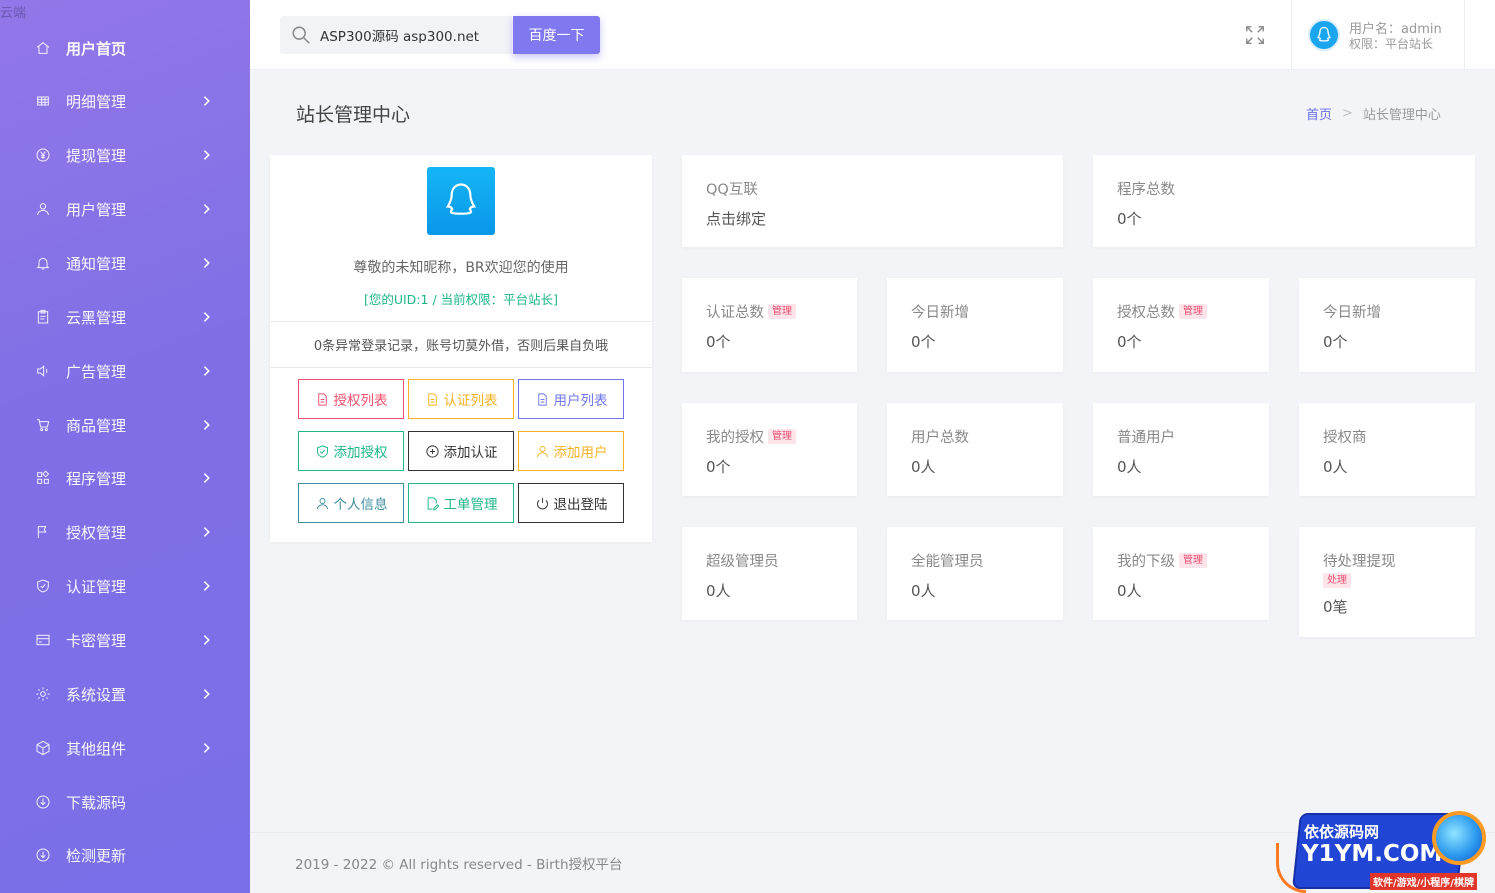 This screenshot has height=893, width=1495. Describe the element at coordinates (125, 640) in the screenshot. I see `sidebar-item: 卡密管理` at that location.